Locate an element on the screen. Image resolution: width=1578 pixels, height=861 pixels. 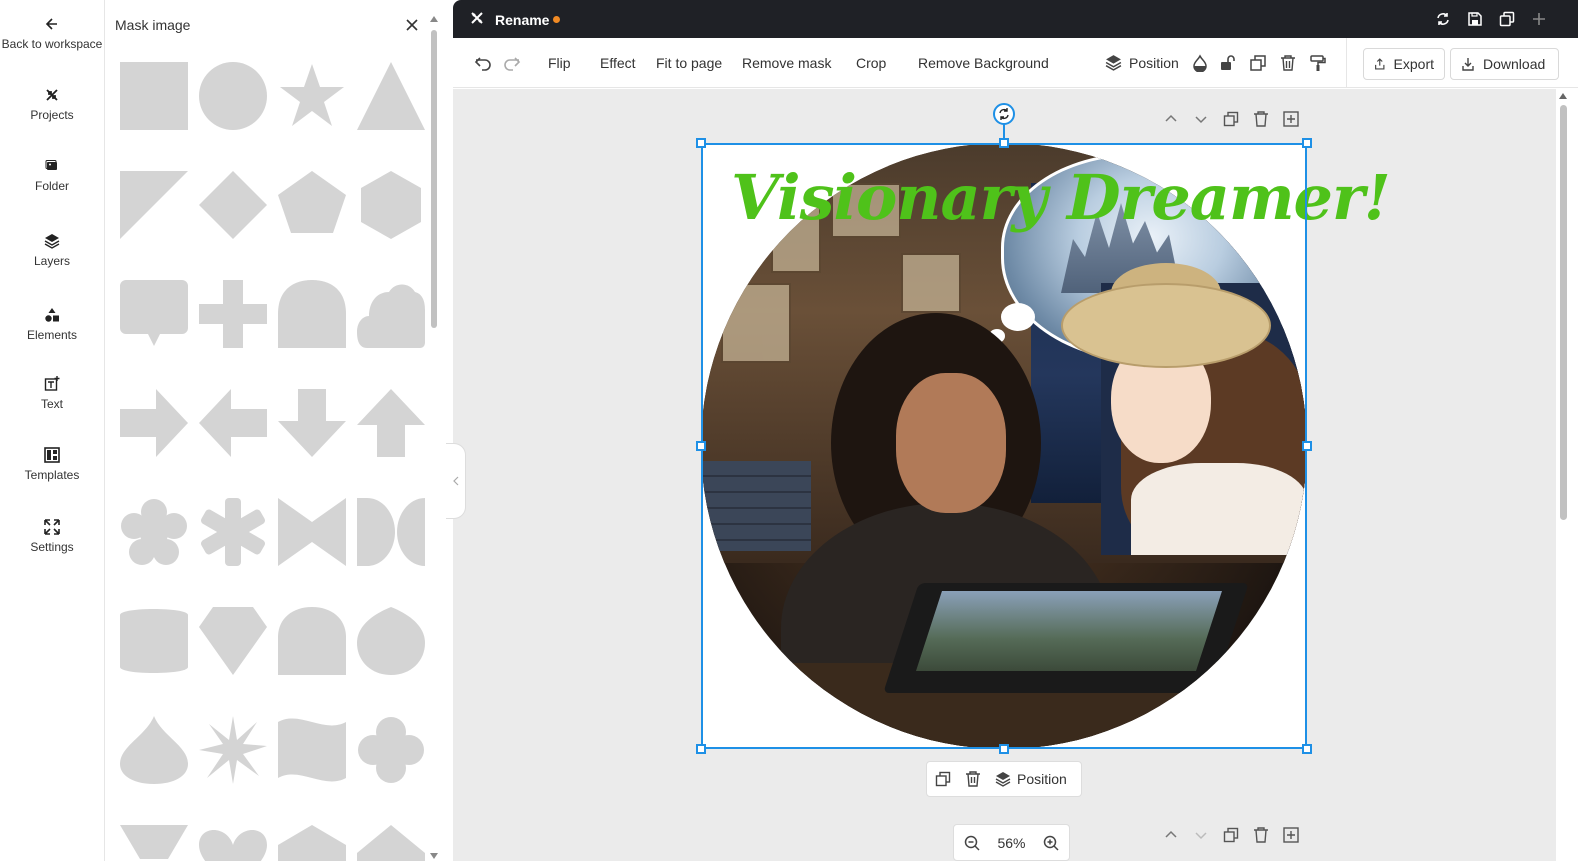
canvas-scroll-thumb is located at coordinates (1563, 312).